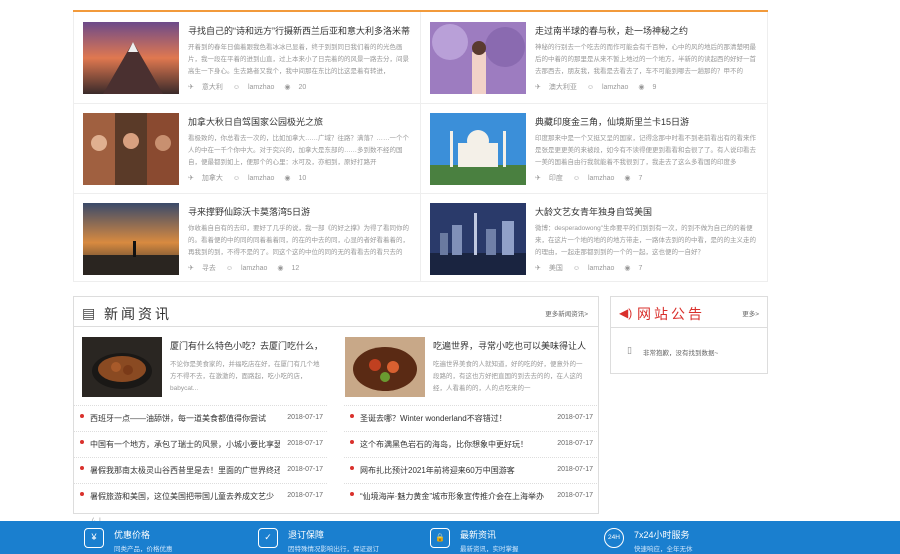 The image size is (900, 554). I want to click on footer-item-title: 优惠价格, so click(132, 535).